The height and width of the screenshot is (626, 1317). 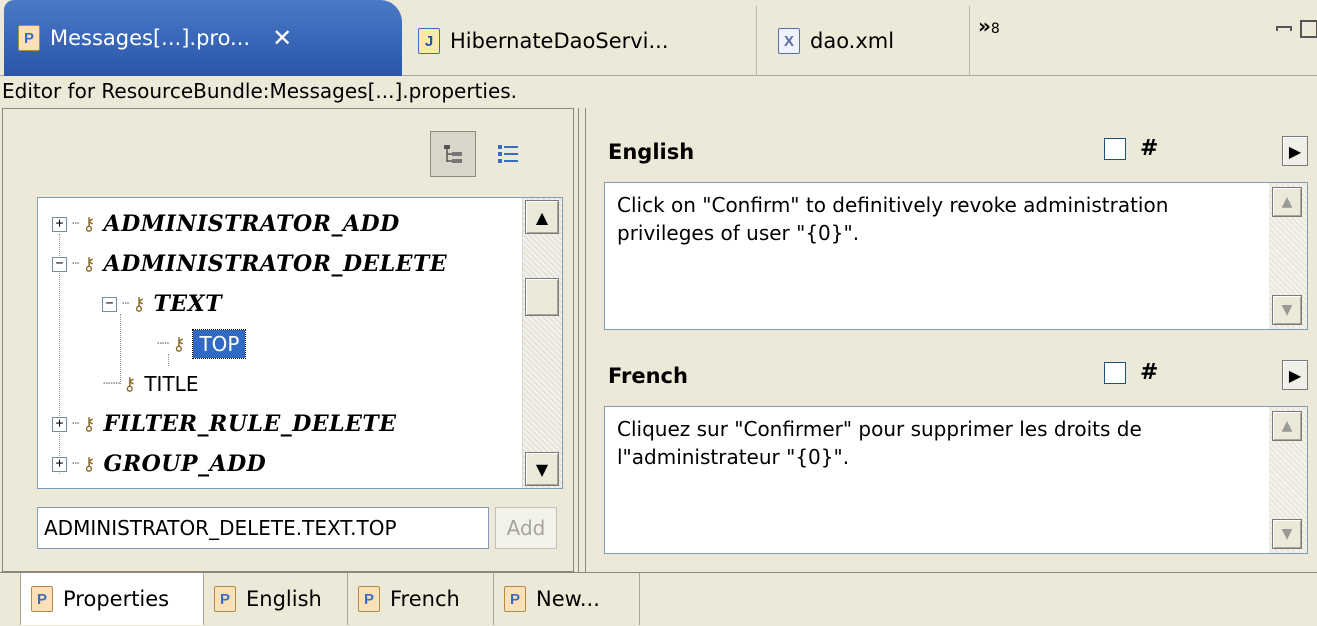 What do you see at coordinates (429, 41) in the screenshot?
I see `java-file-icon: J` at bounding box center [429, 41].